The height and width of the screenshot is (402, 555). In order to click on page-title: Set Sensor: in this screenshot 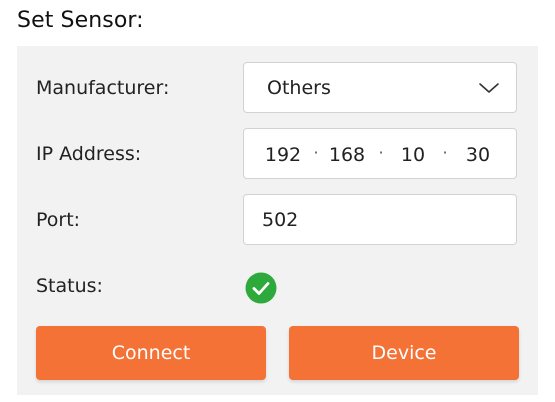, I will do `click(80, 20)`.